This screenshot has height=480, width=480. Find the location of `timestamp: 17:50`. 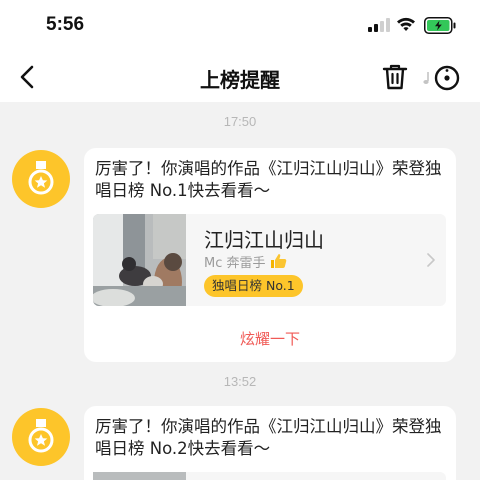

timestamp: 17:50 is located at coordinates (240, 121).